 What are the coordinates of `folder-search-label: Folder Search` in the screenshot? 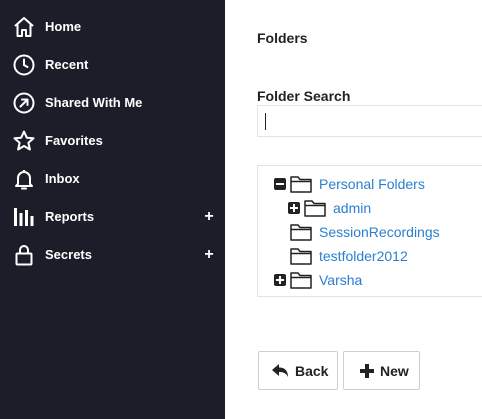 It's located at (304, 96).